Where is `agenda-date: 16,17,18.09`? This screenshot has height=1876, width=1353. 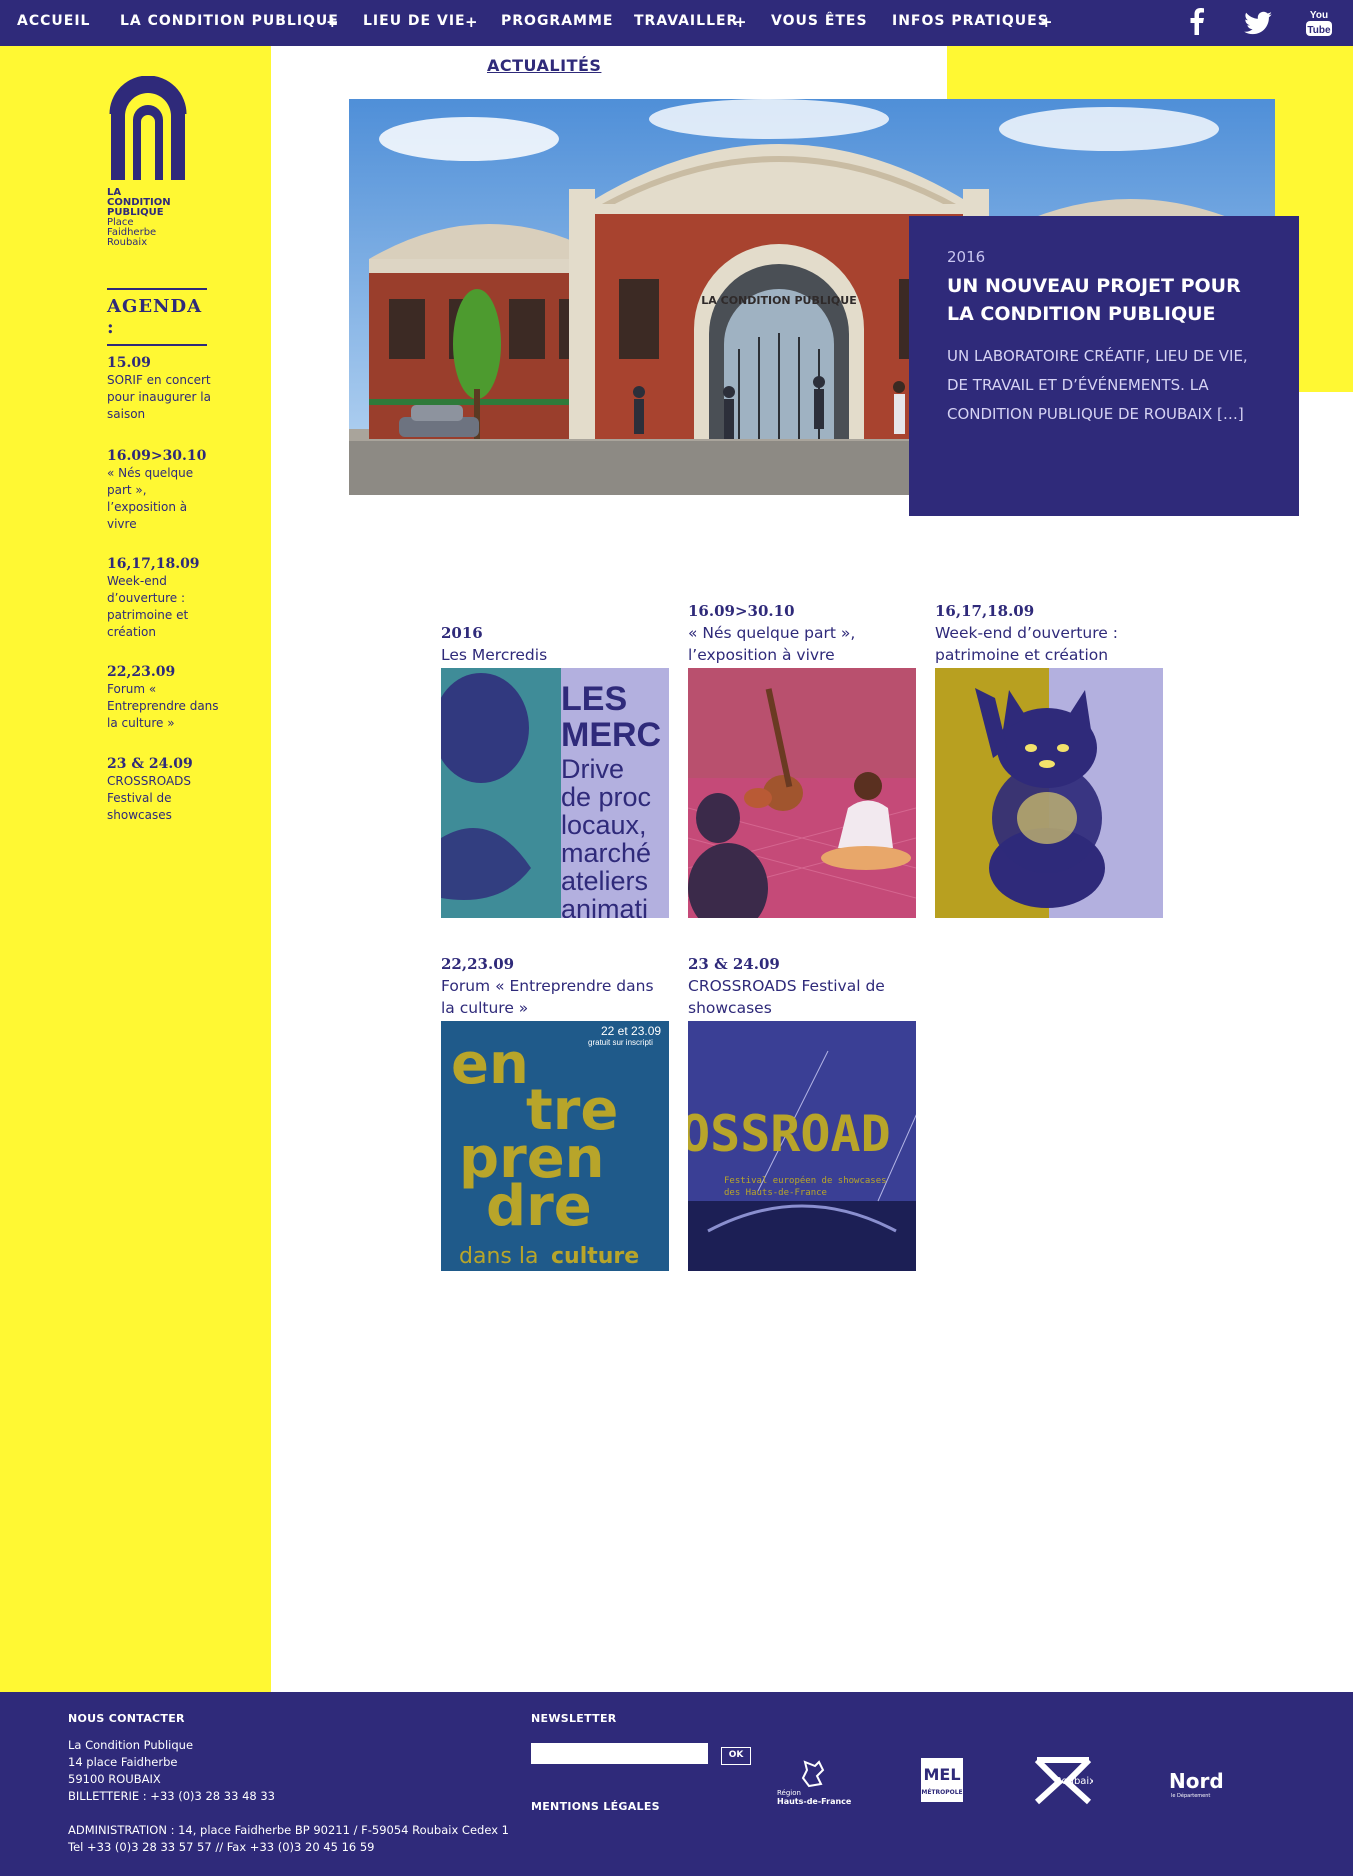
agenda-date: 16,17,18.09 is located at coordinates (153, 564).